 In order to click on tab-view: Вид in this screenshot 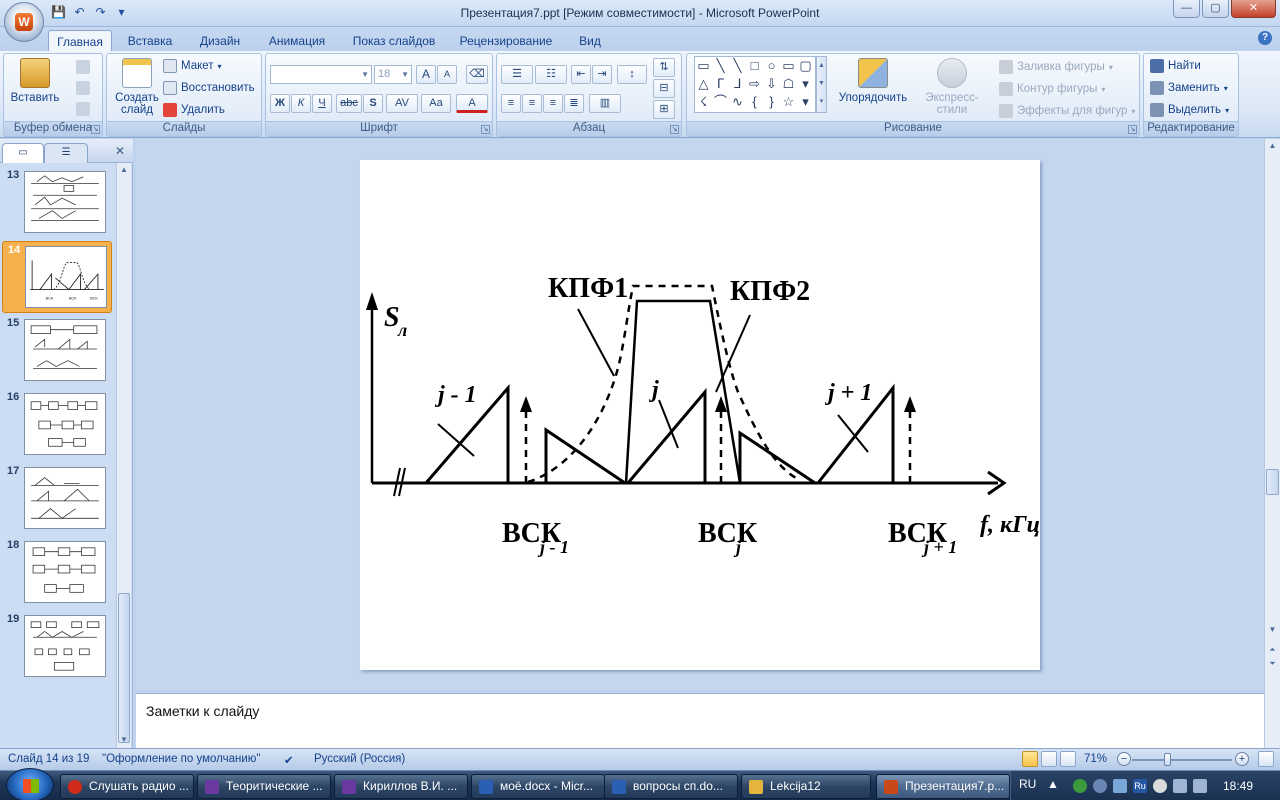, I will do `click(590, 40)`.